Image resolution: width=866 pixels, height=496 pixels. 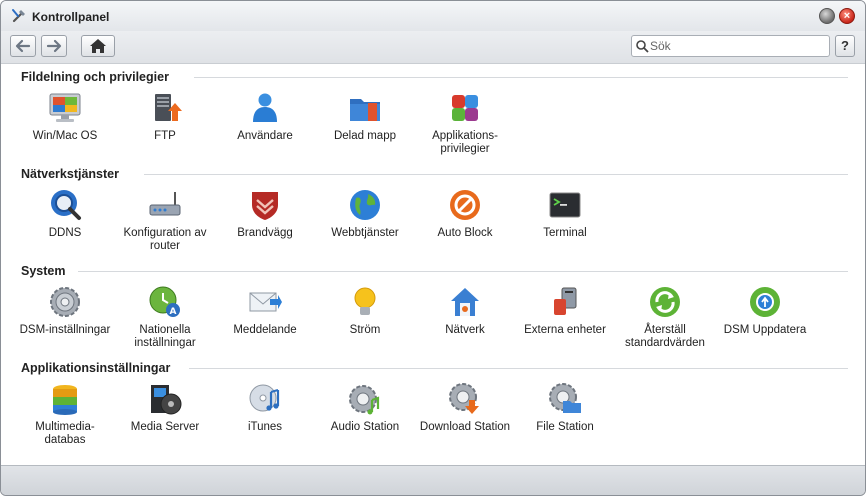 I want to click on item-label: Externa enheter, so click(x=565, y=330).